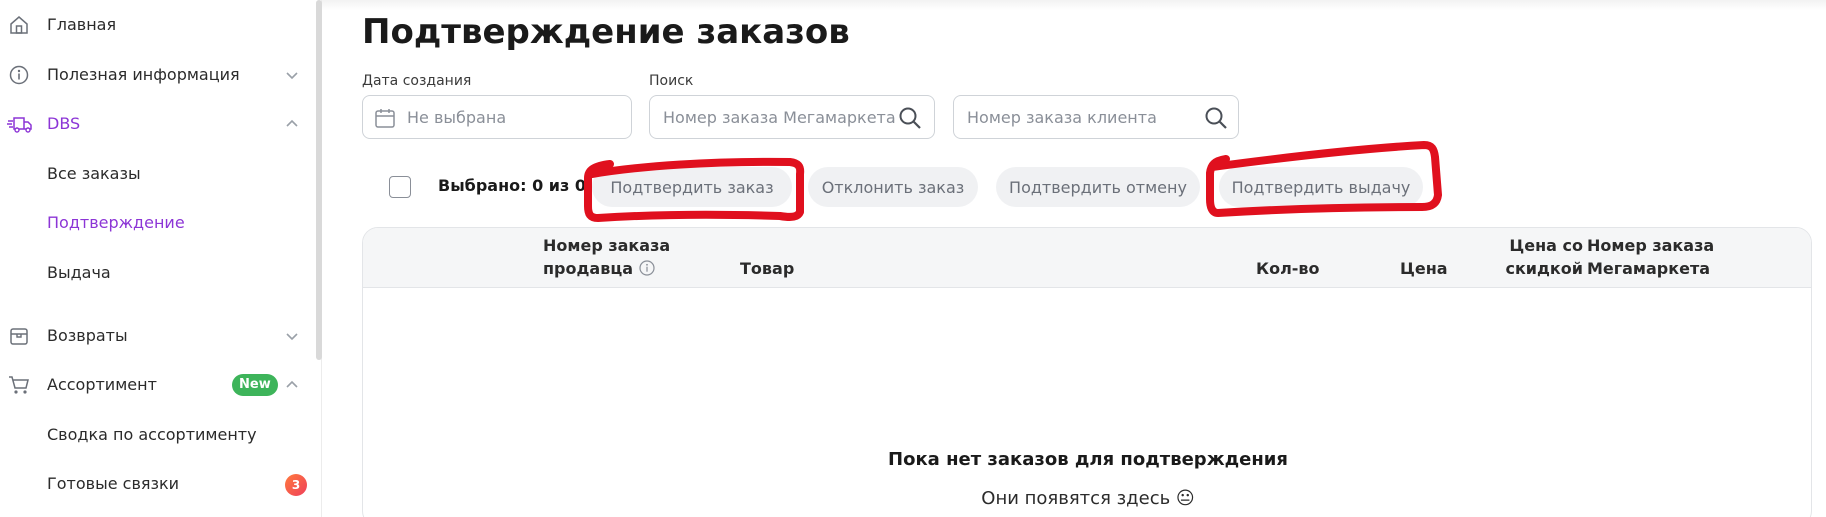 This screenshot has height=517, width=1826. What do you see at coordinates (19, 385) in the screenshot?
I see `cart-icon` at bounding box center [19, 385].